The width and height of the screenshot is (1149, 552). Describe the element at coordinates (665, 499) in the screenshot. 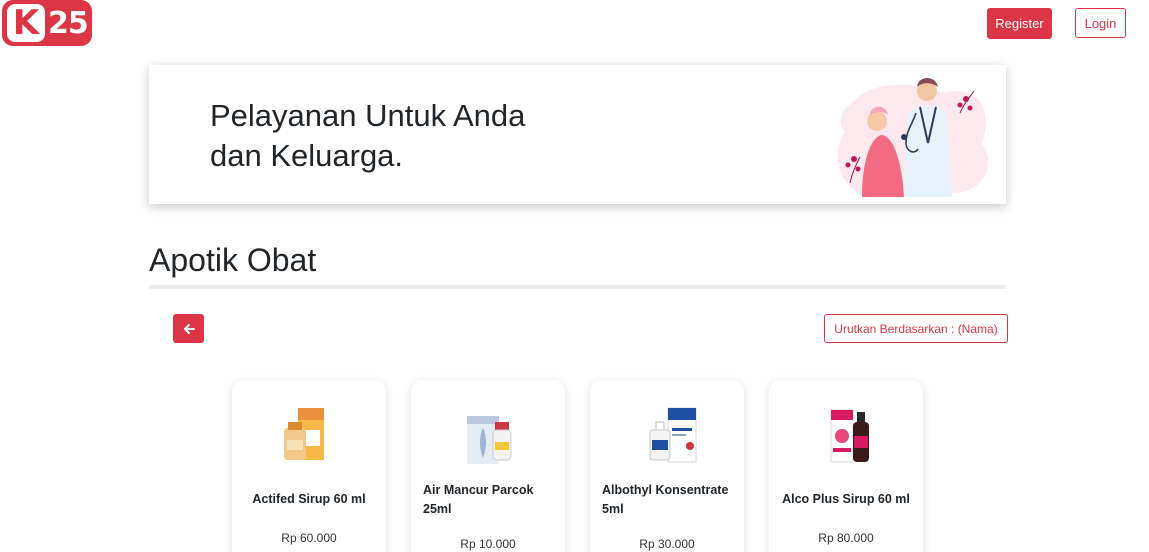

I see `product-name: Albothyl Konsentrate 5ml` at that location.